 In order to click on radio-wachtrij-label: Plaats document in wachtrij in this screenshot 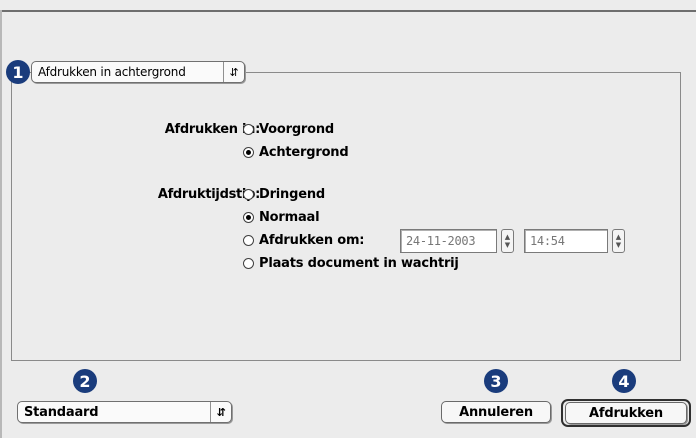, I will do `click(359, 263)`.